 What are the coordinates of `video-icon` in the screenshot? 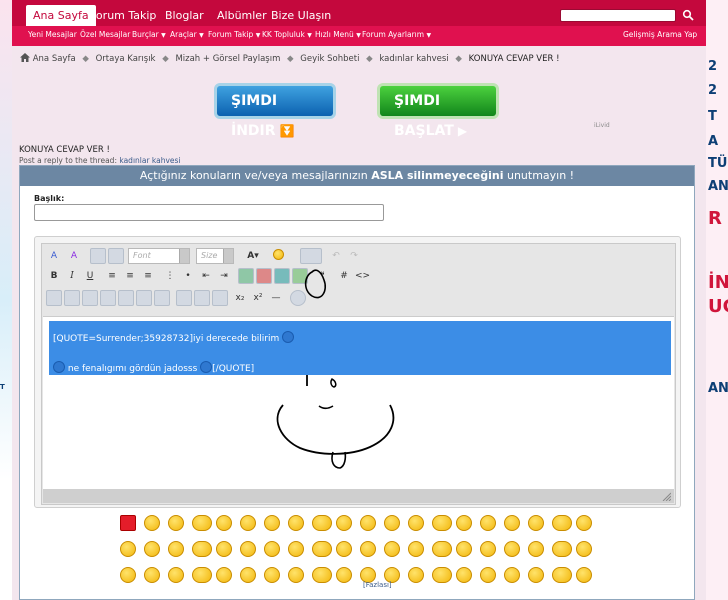 It's located at (300, 276).